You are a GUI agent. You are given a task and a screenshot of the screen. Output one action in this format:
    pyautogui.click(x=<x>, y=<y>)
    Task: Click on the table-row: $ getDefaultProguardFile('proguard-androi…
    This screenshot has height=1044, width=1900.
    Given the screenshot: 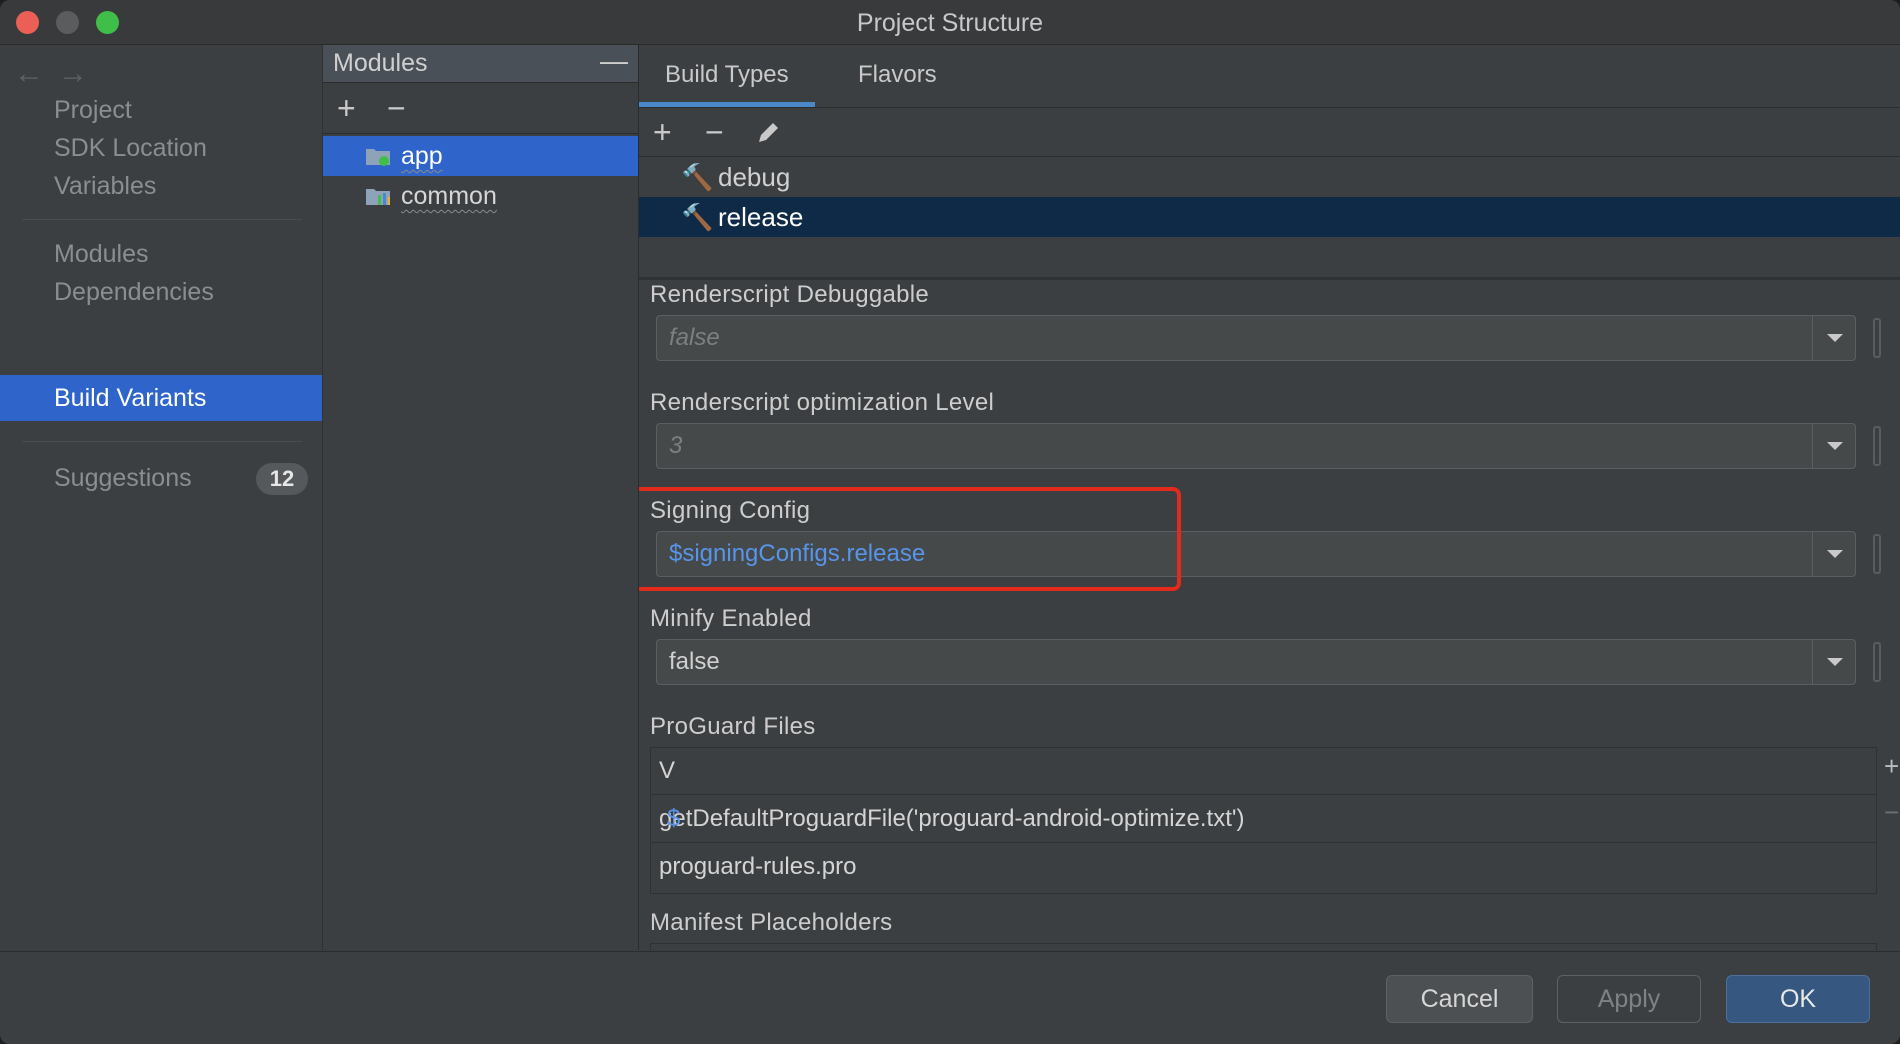 What is the action you would take?
    pyautogui.click(x=1263, y=819)
    